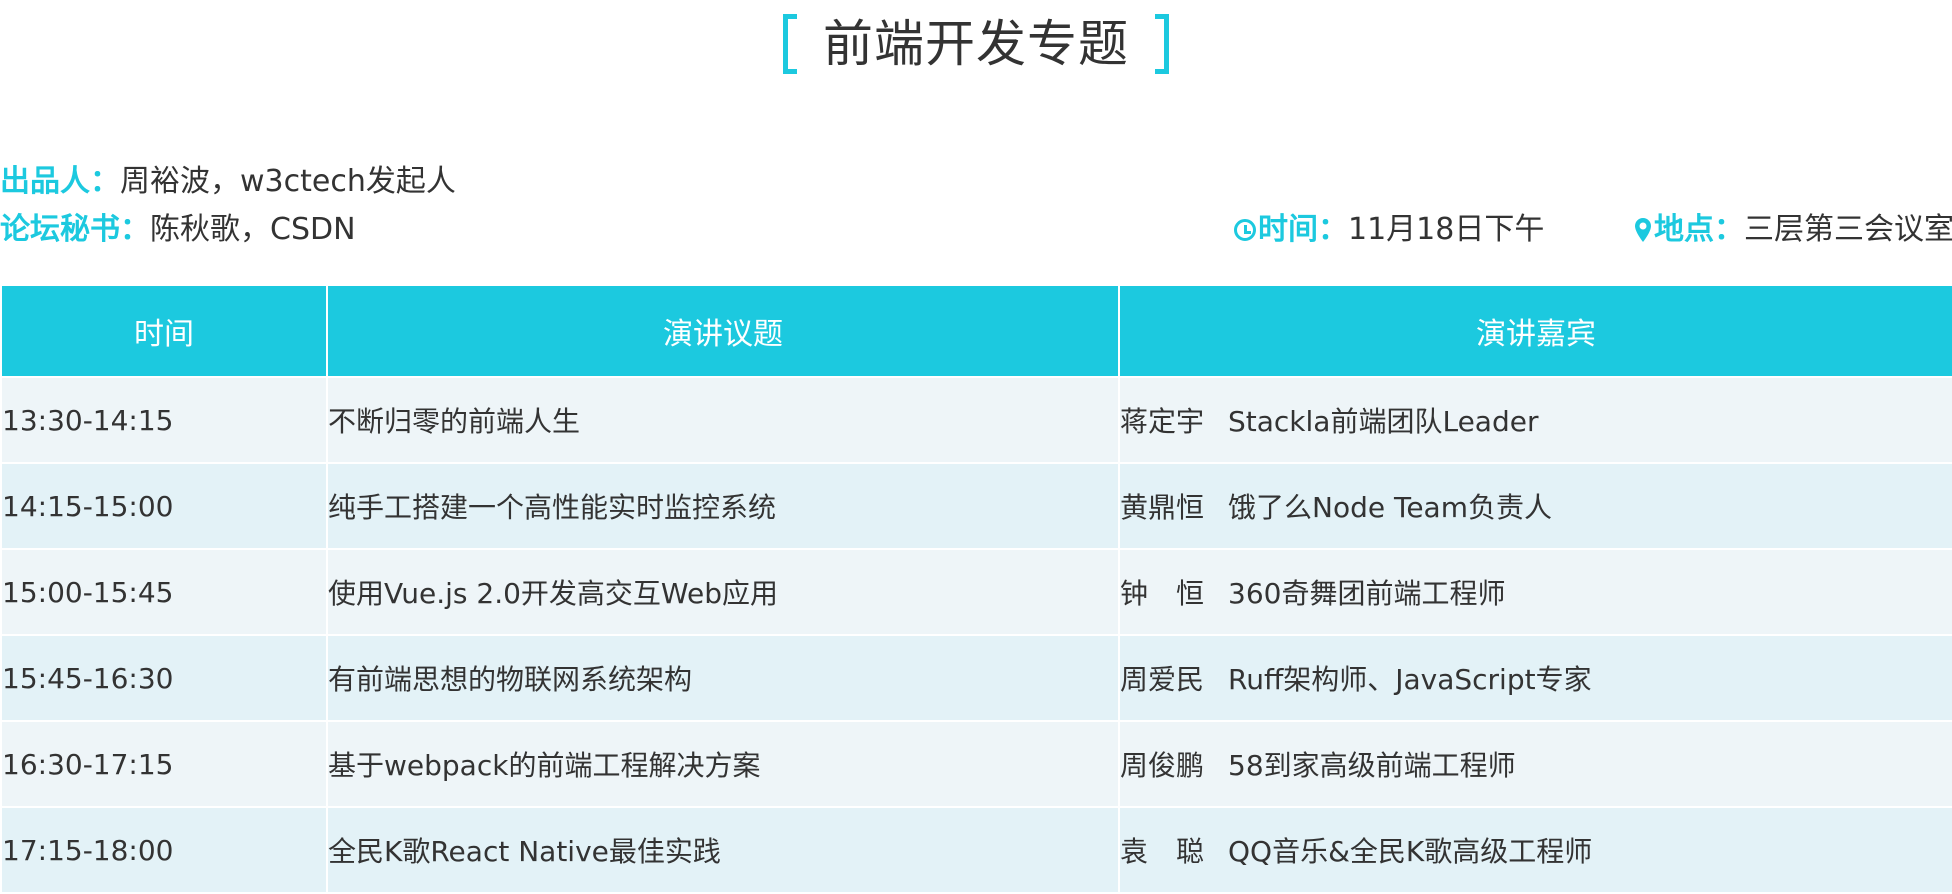  Describe the element at coordinates (164, 331) in the screenshot. I see `header-time: 时间` at that location.